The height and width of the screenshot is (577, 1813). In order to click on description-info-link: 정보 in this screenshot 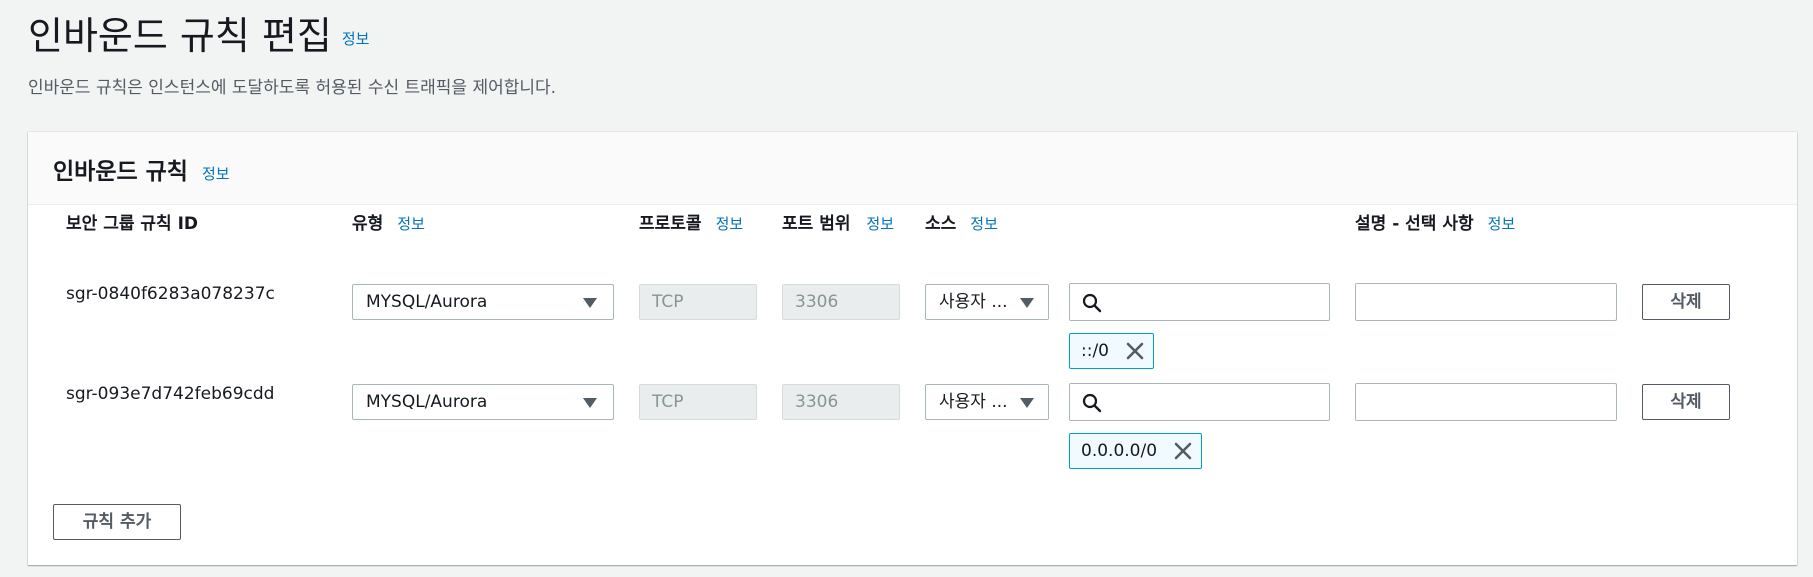, I will do `click(1502, 224)`.